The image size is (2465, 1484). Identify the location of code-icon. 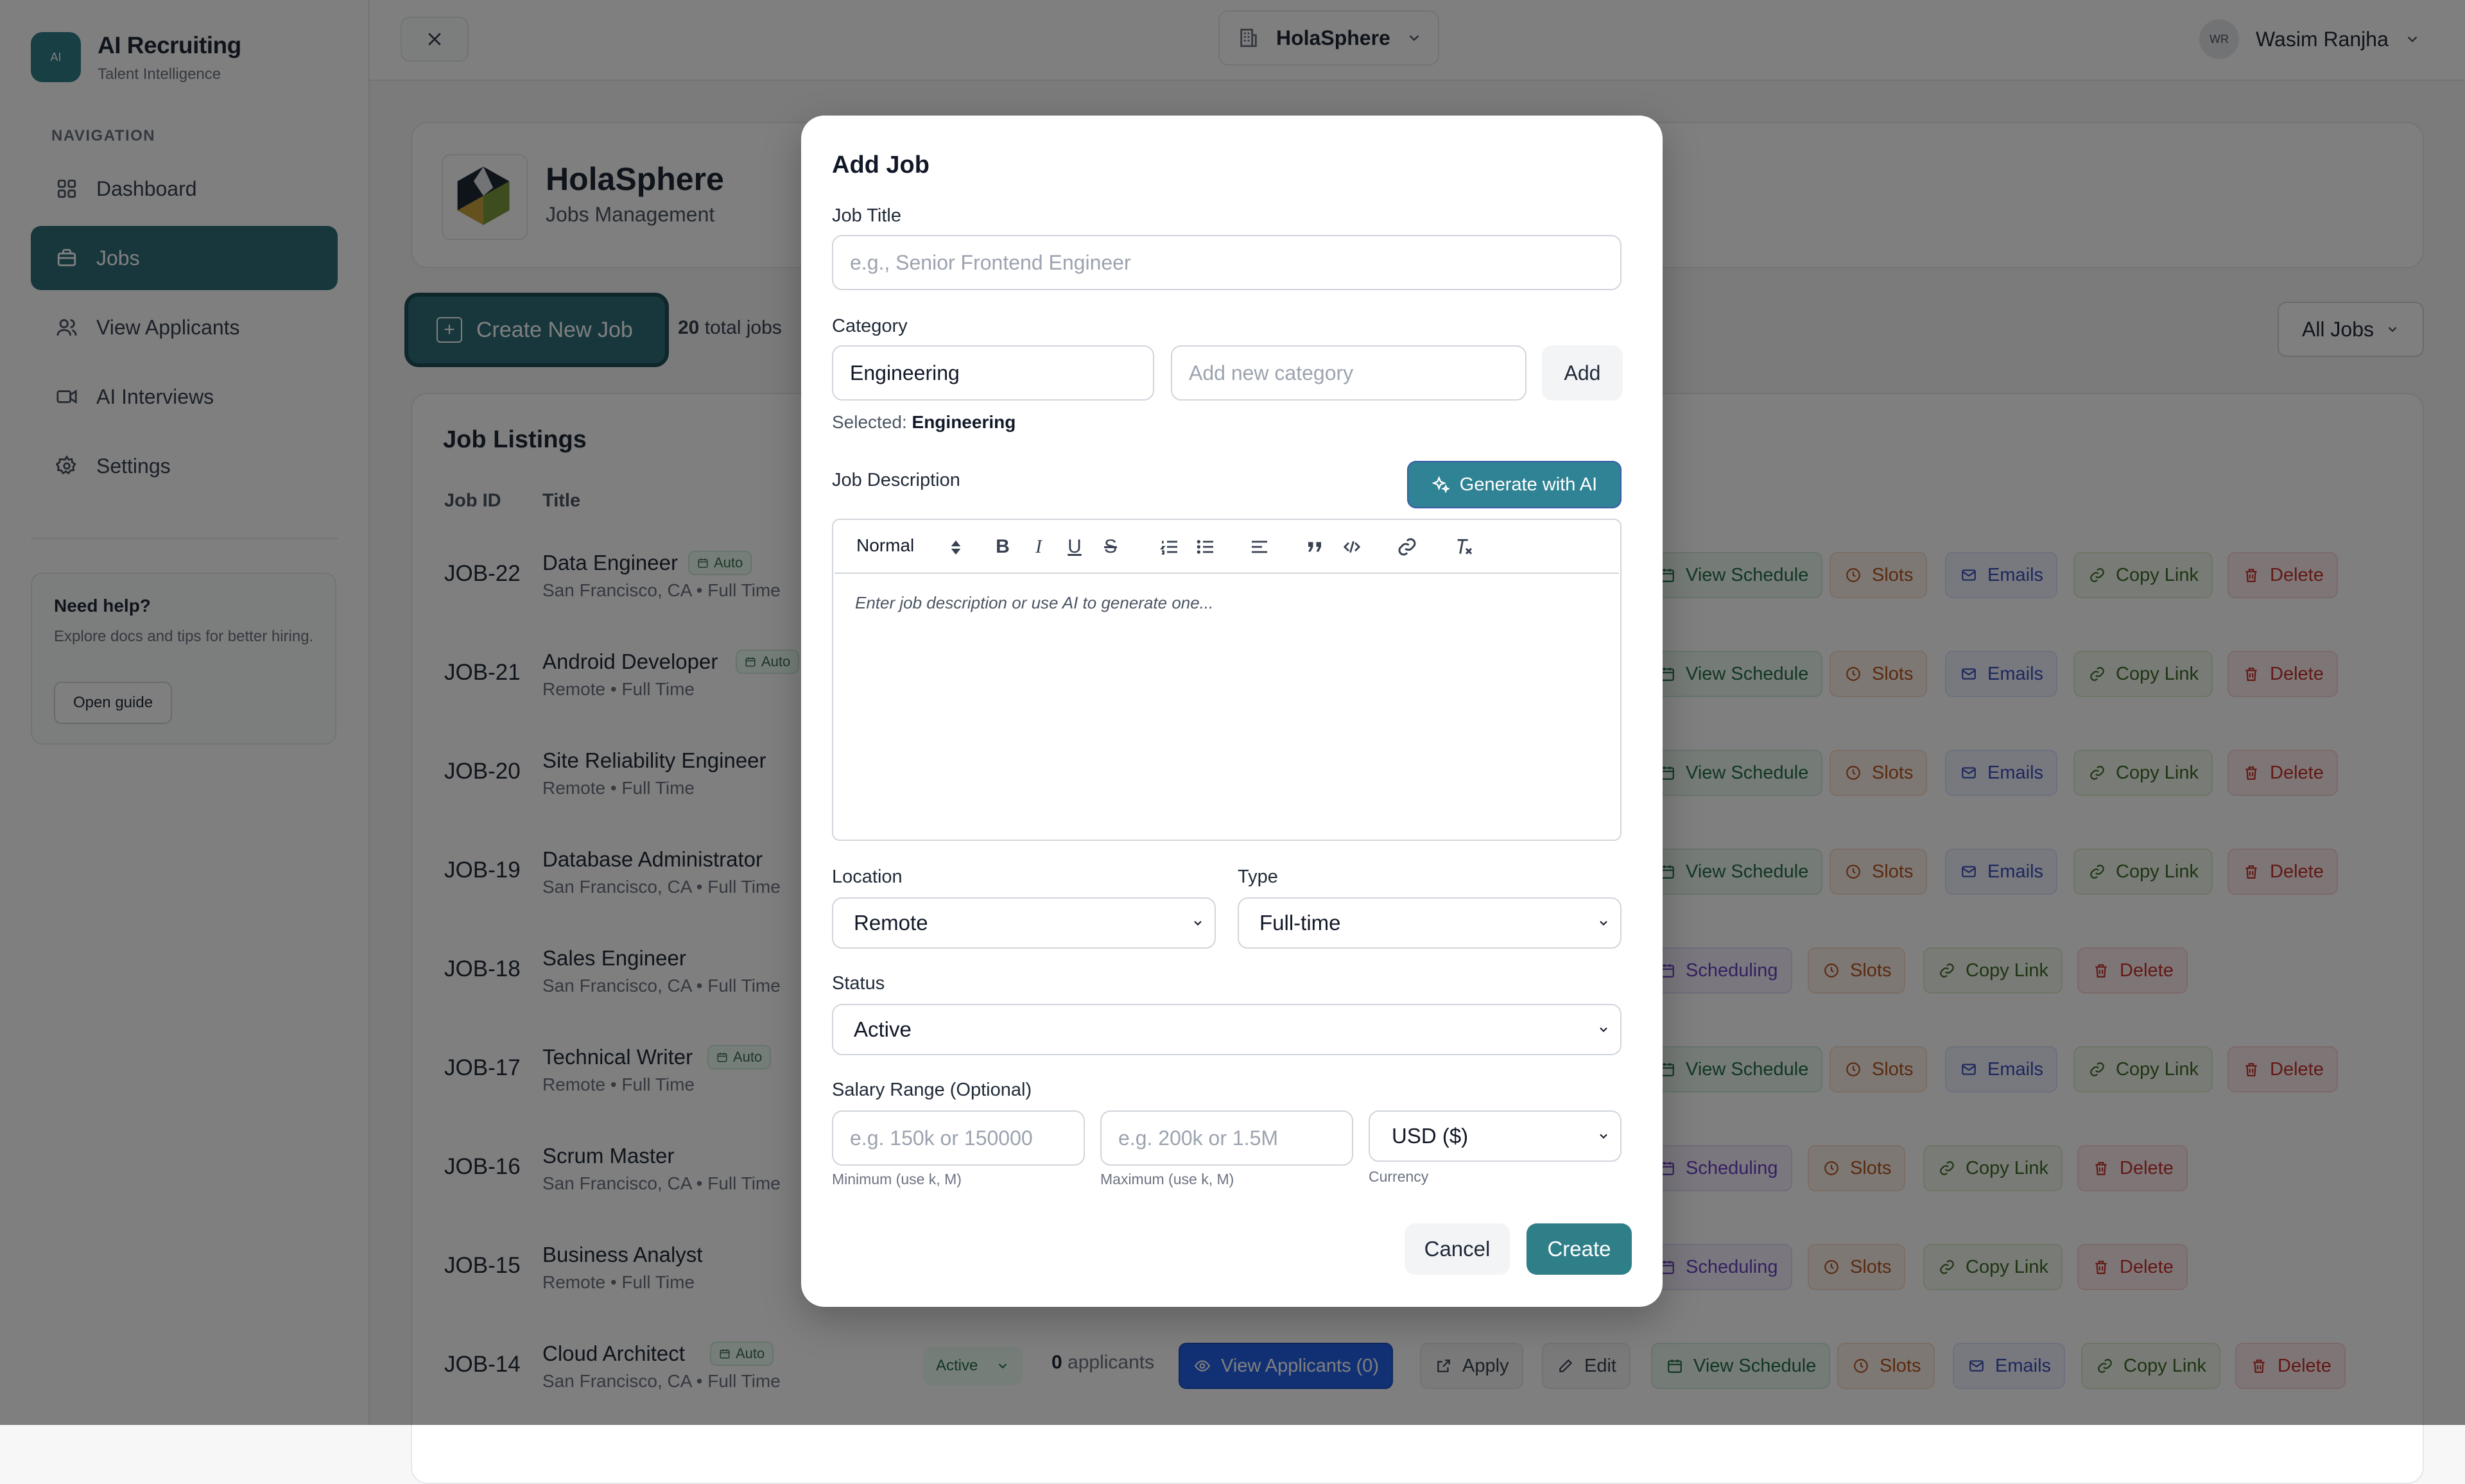
(1351, 546).